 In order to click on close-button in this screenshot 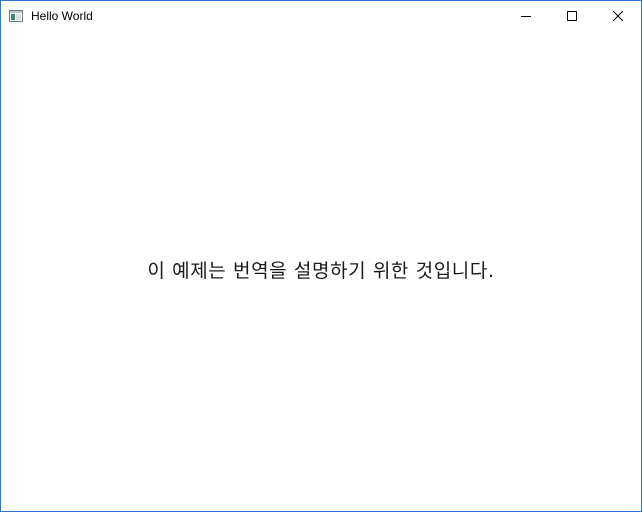, I will do `click(618, 16)`.